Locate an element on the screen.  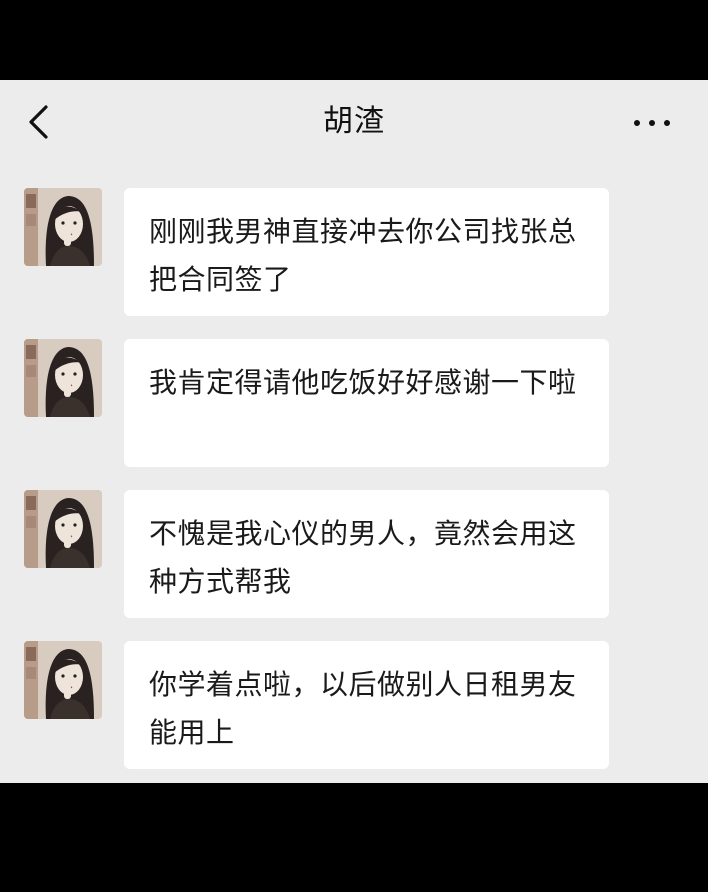
letterbox-top is located at coordinates (354, 40).